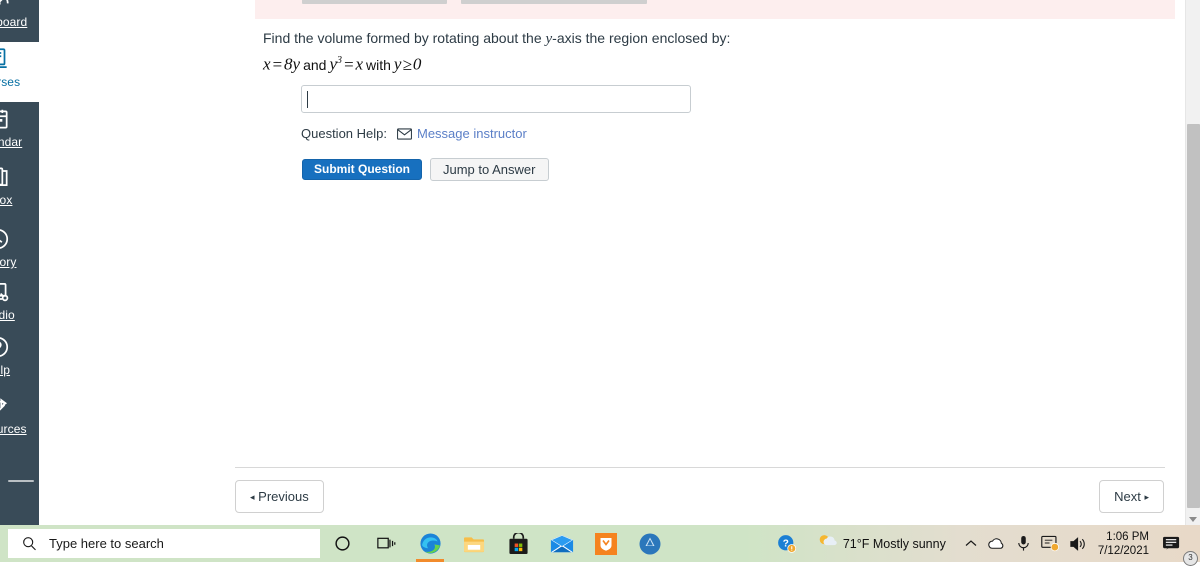 The width and height of the screenshot is (1200, 566). I want to click on sidebar-item-calendar: Calendar, so click(19, 132).